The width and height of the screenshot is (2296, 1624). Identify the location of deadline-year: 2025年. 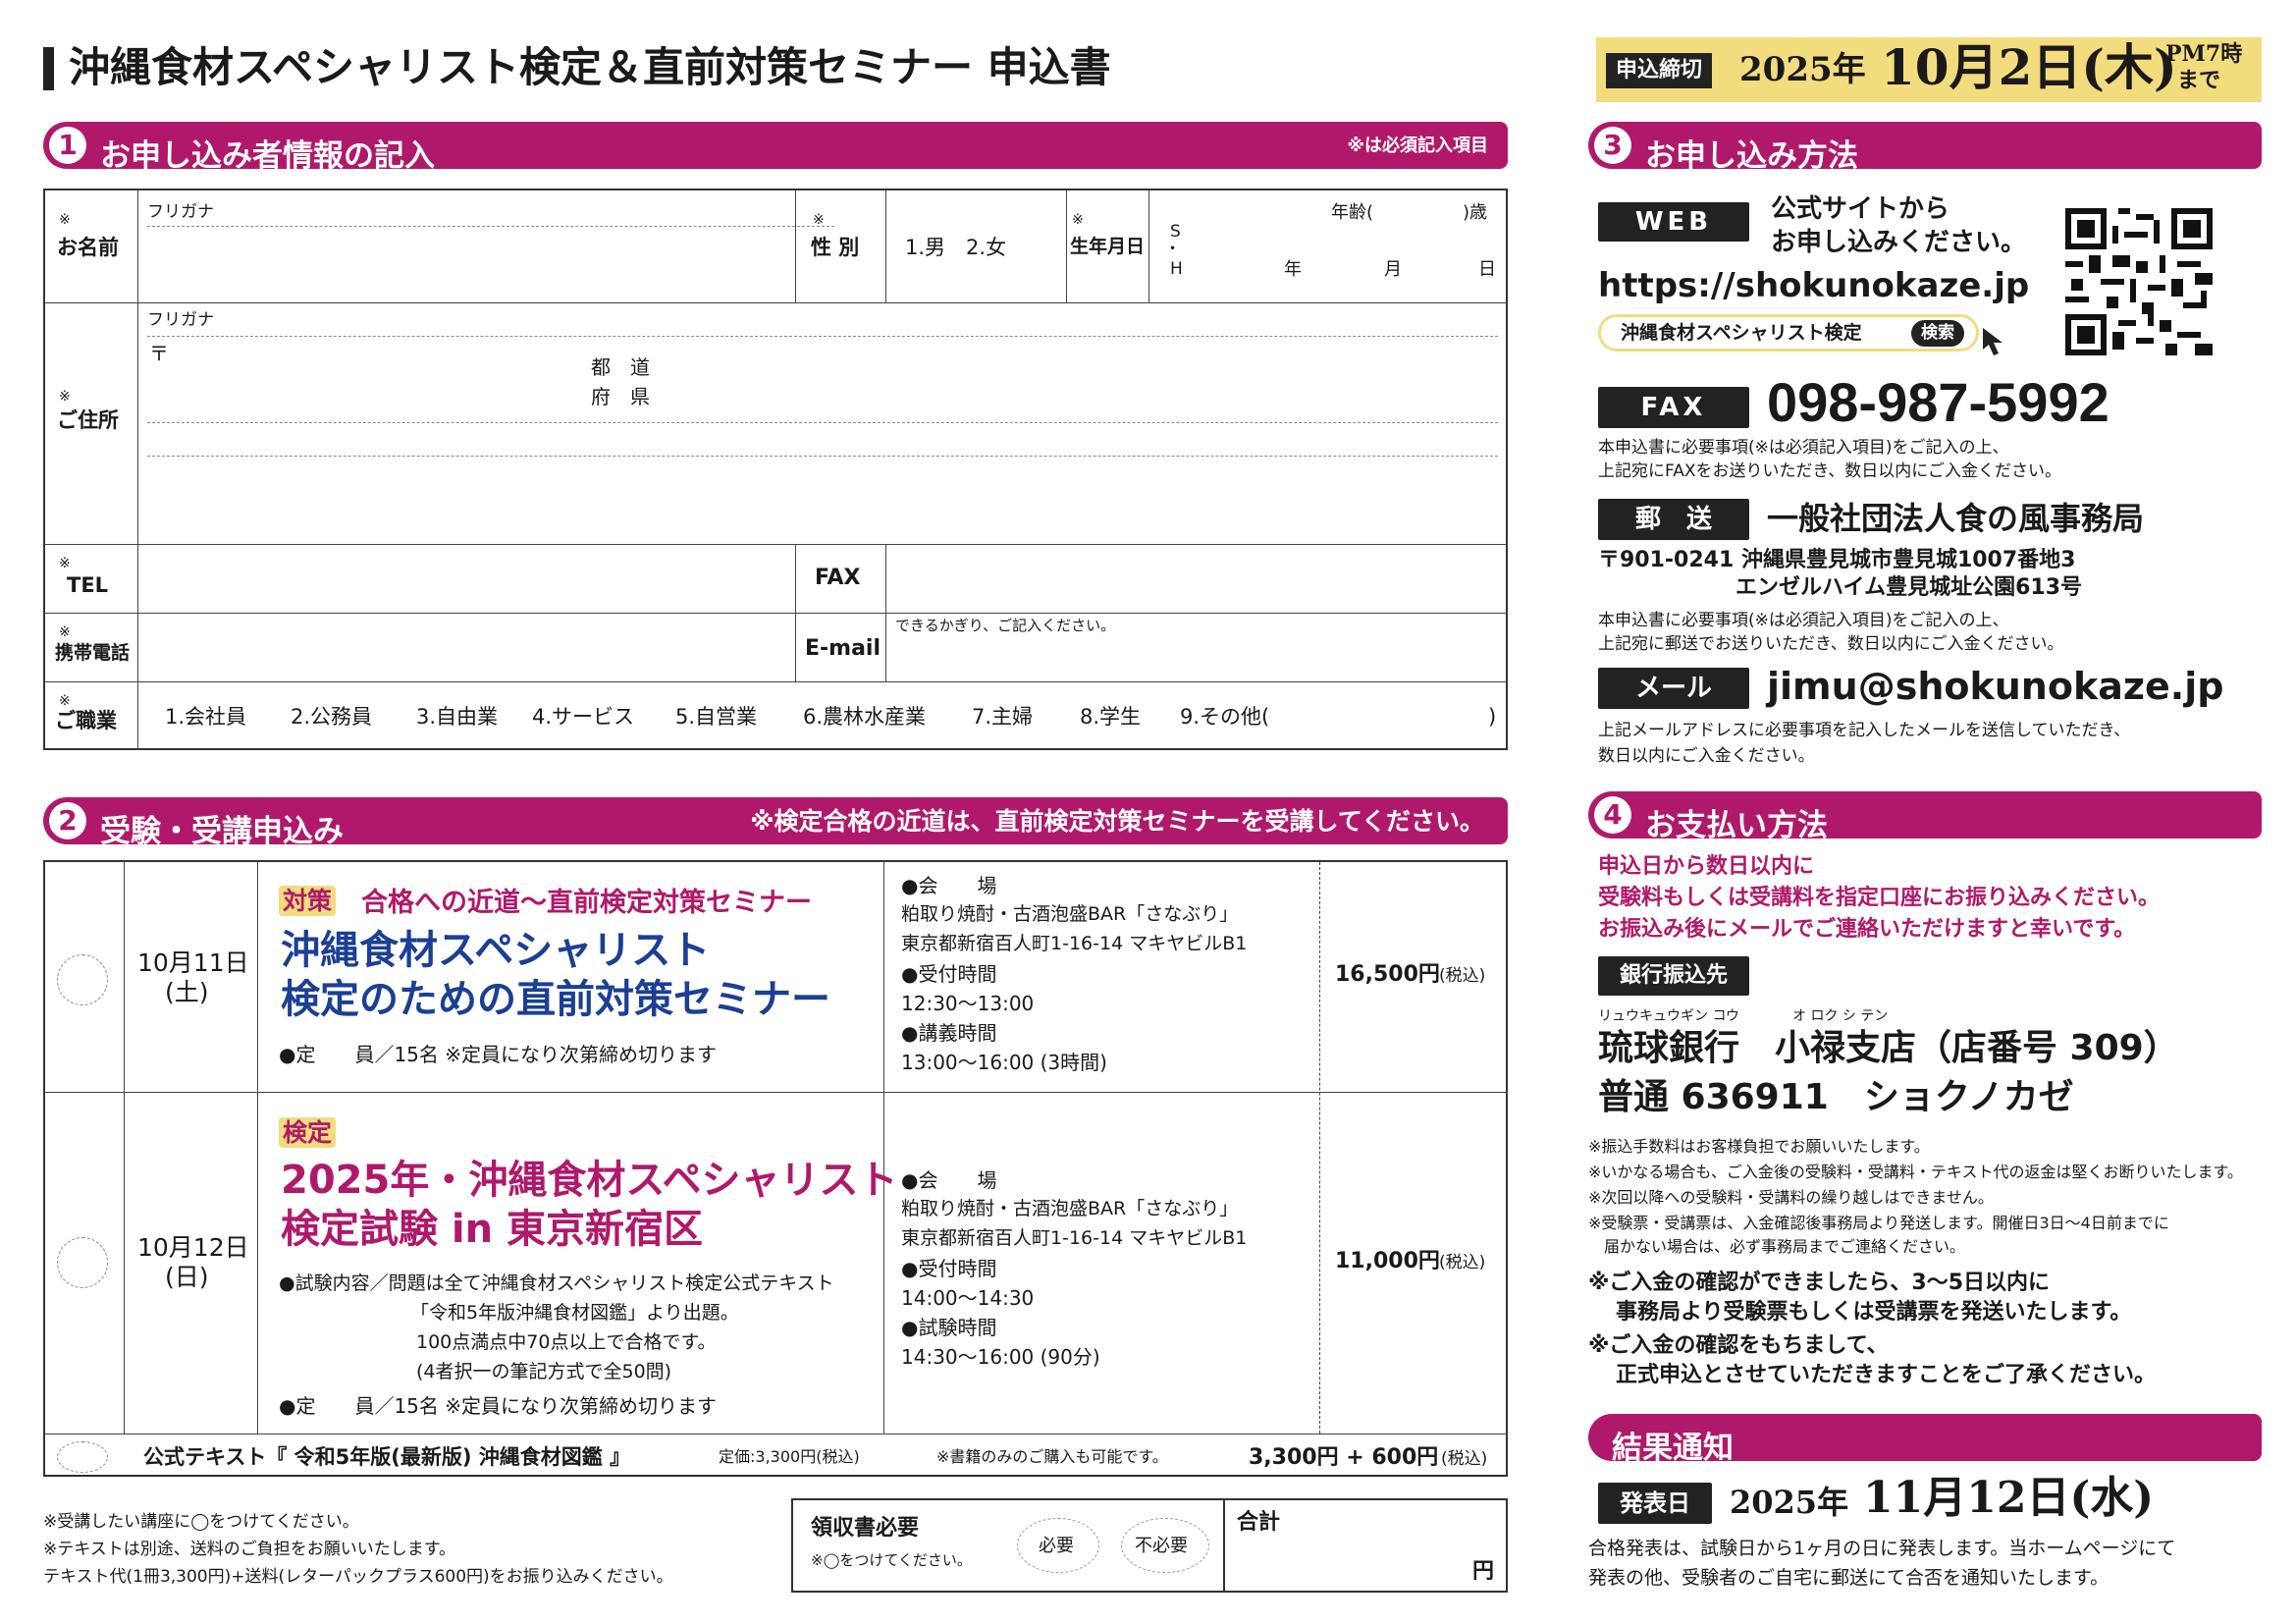
(1803, 69).